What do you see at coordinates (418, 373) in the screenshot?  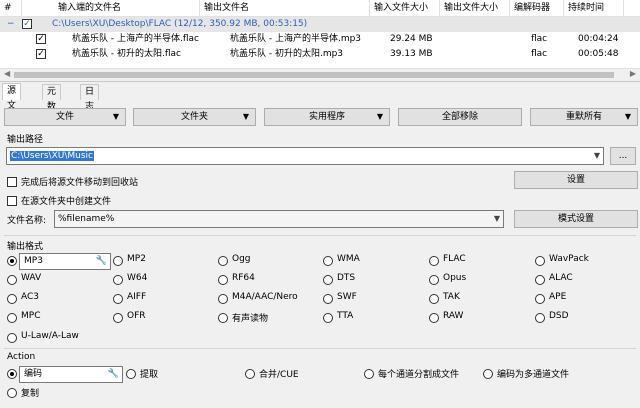 I see `action-label-text: 每个通道分割成文件` at bounding box center [418, 373].